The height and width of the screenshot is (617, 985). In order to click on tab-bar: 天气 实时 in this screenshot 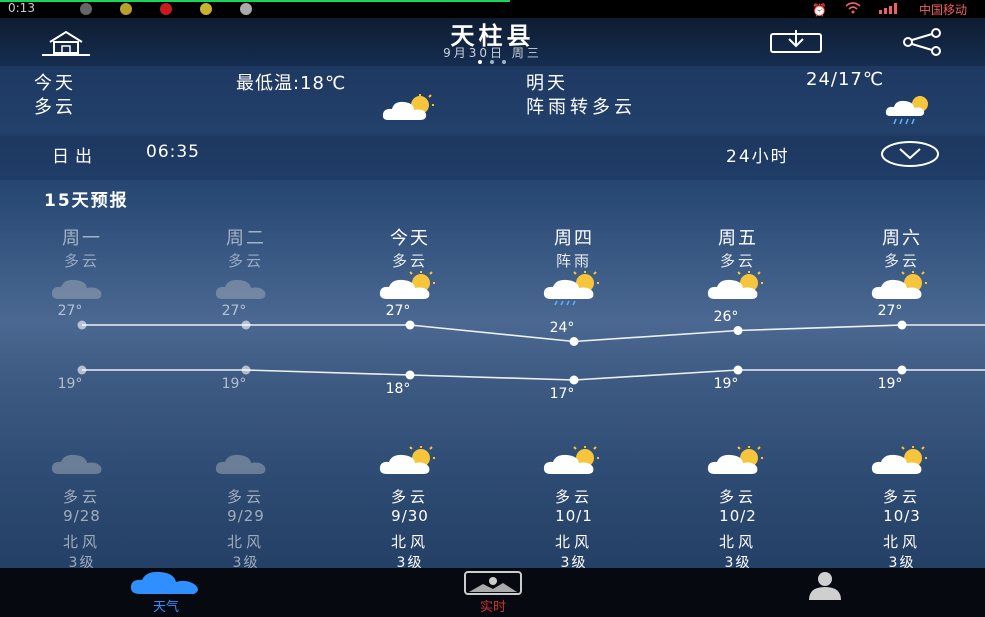, I will do `click(492, 592)`.